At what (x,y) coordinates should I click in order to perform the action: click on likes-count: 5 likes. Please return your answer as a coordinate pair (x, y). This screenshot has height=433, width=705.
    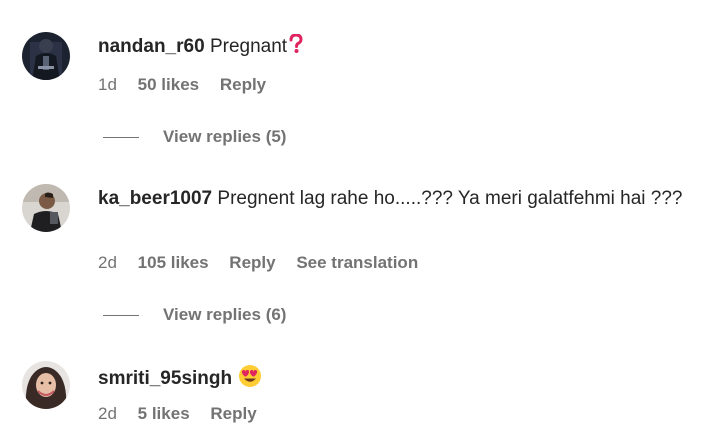
    Looking at the image, I should click on (164, 414).